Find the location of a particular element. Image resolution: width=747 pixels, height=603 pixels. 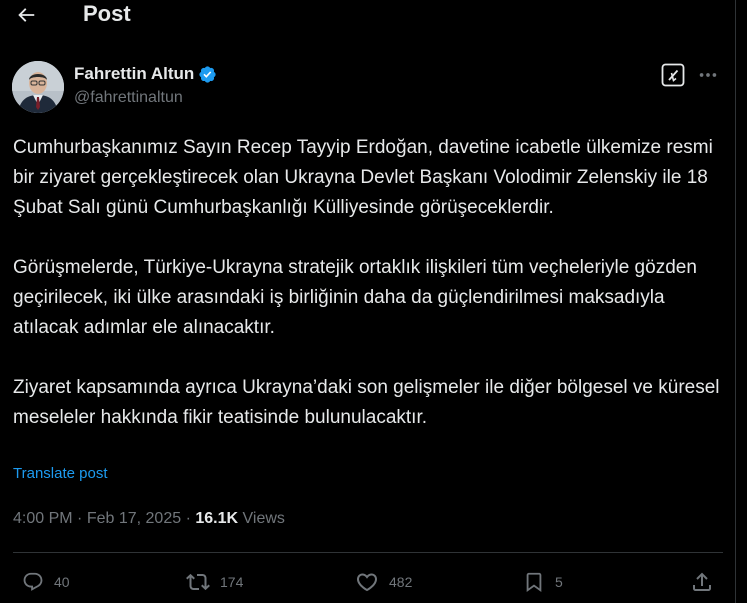

repost-icon is located at coordinates (198, 582).